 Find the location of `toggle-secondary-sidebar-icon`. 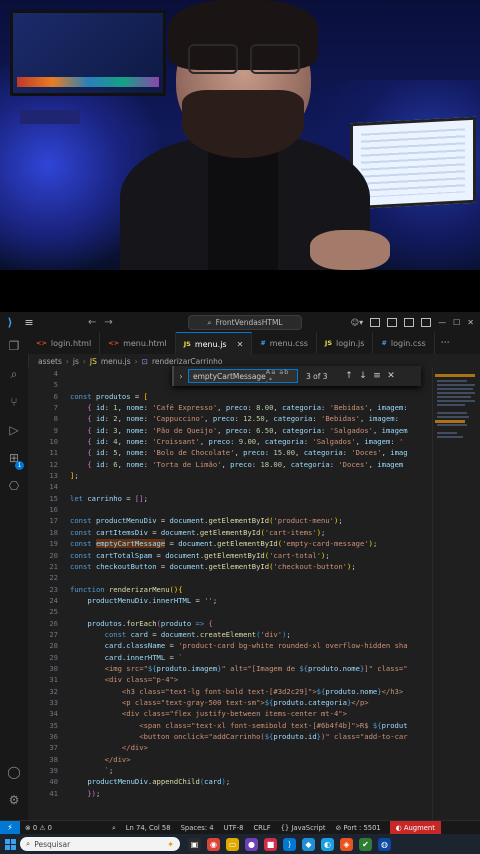

toggle-secondary-sidebar-icon is located at coordinates (409, 322).